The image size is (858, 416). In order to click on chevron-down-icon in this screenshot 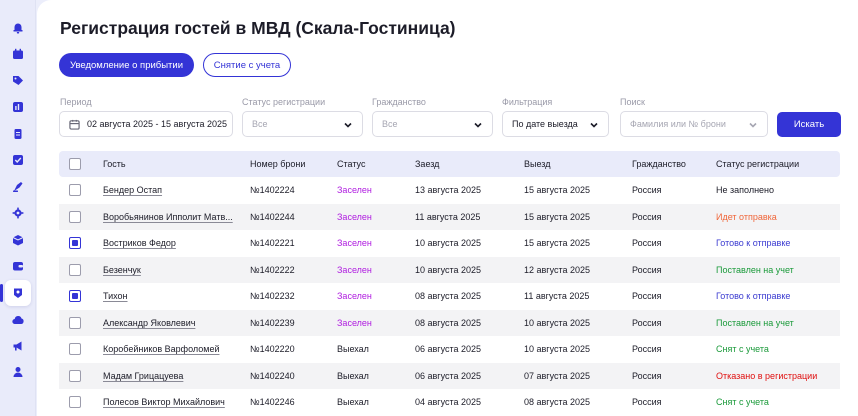, I will do `click(478, 125)`.